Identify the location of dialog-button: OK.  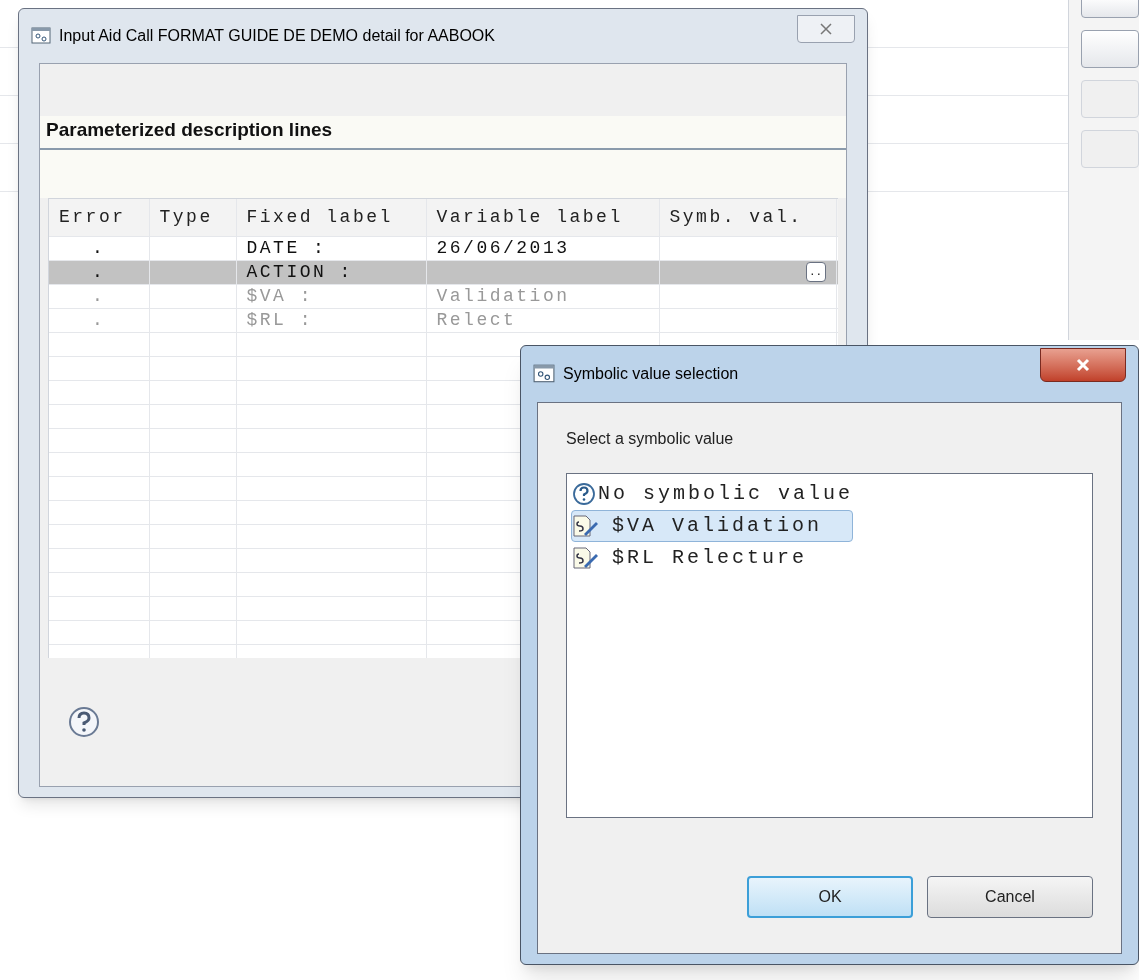
(830, 897).